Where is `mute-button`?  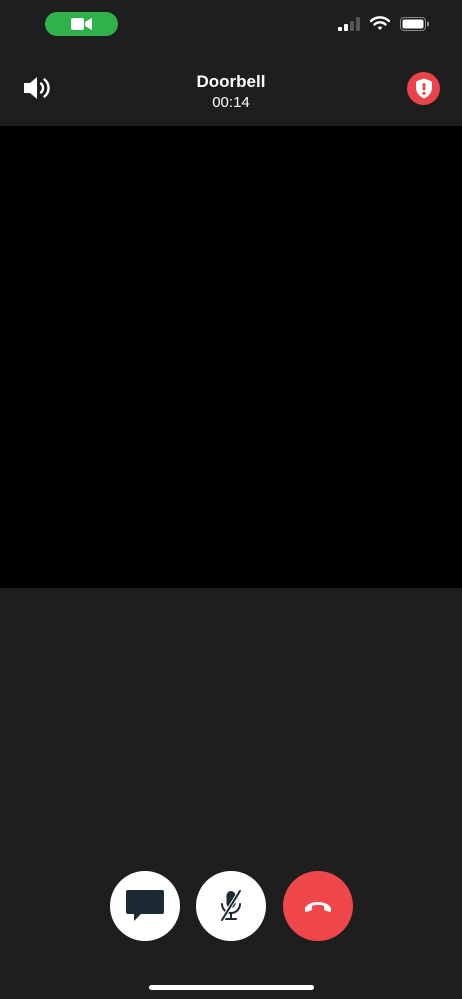 mute-button is located at coordinates (231, 906).